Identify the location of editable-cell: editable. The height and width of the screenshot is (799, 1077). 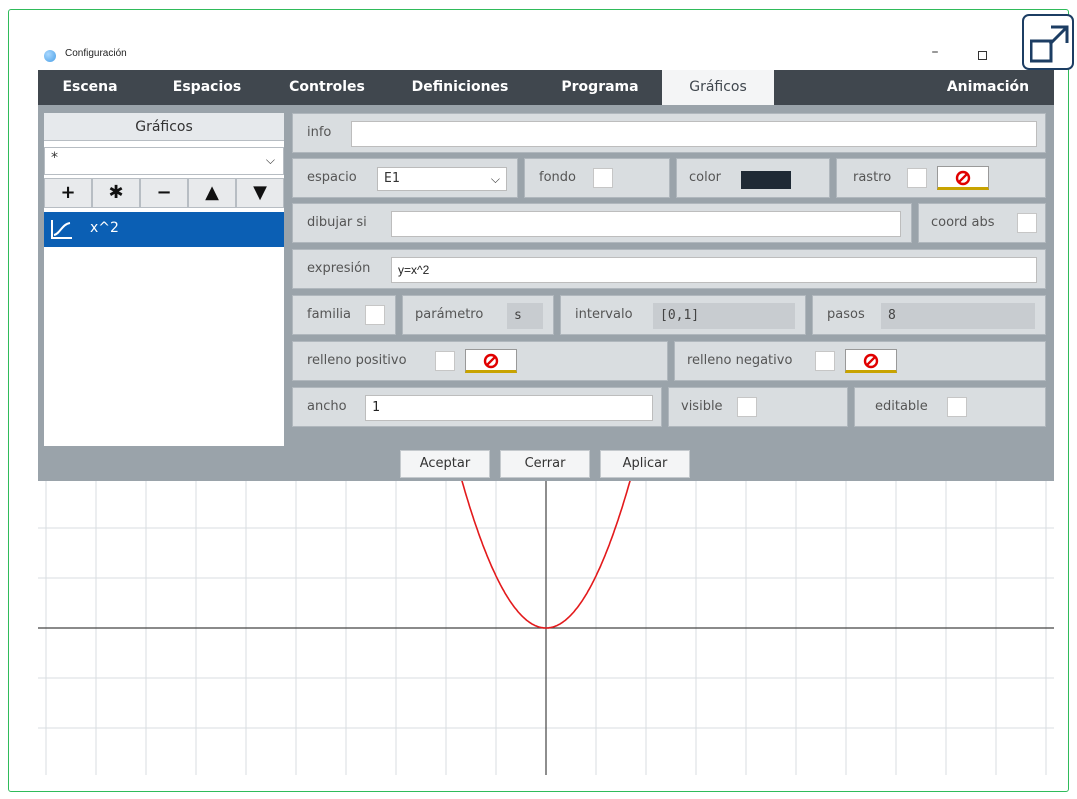
(950, 407).